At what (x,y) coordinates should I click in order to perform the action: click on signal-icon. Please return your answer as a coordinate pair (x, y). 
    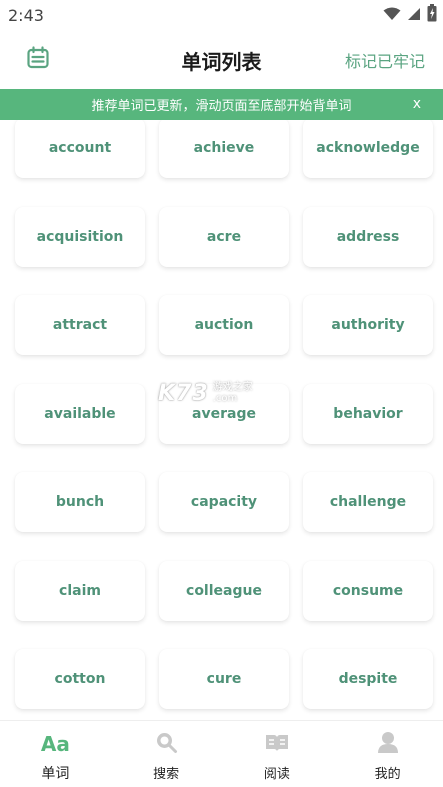
    Looking at the image, I should click on (414, 15).